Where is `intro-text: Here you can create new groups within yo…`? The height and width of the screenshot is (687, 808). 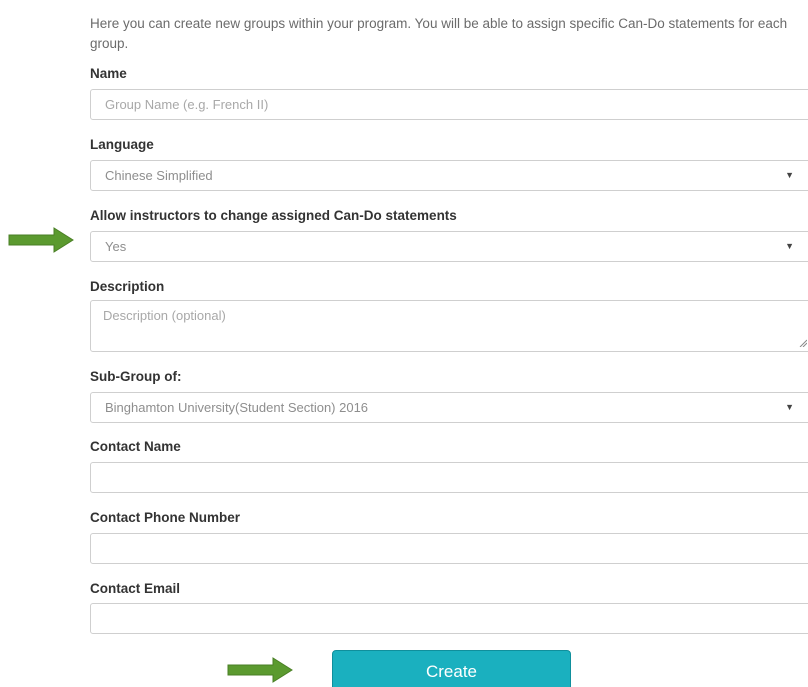 intro-text: Here you can create new groups within yo… is located at coordinates (439, 33).